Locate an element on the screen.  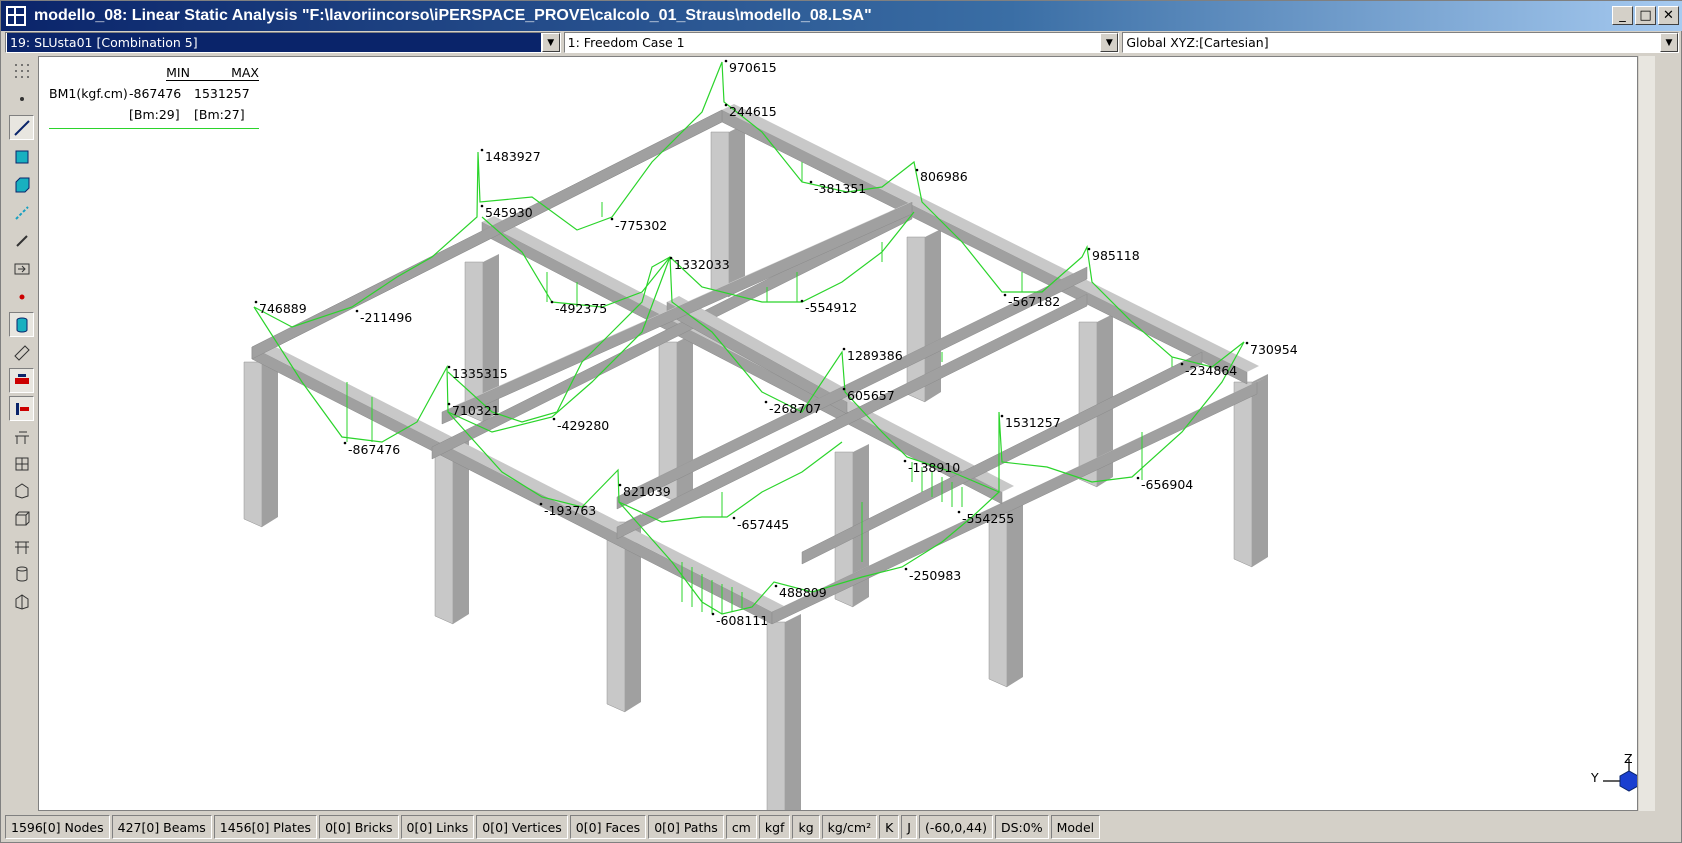
freedom-case-select: 1: Freedom Case 1 ▼ is located at coordinates (841, 42).